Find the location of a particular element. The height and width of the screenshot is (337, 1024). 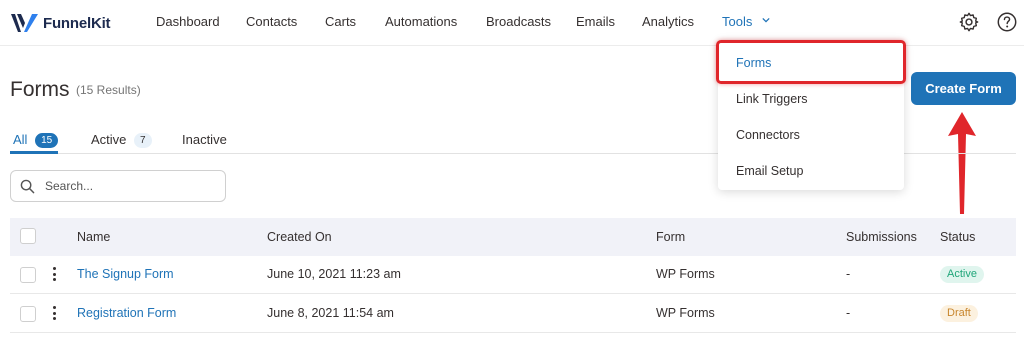

create-form-button: Create Form is located at coordinates (963, 88).